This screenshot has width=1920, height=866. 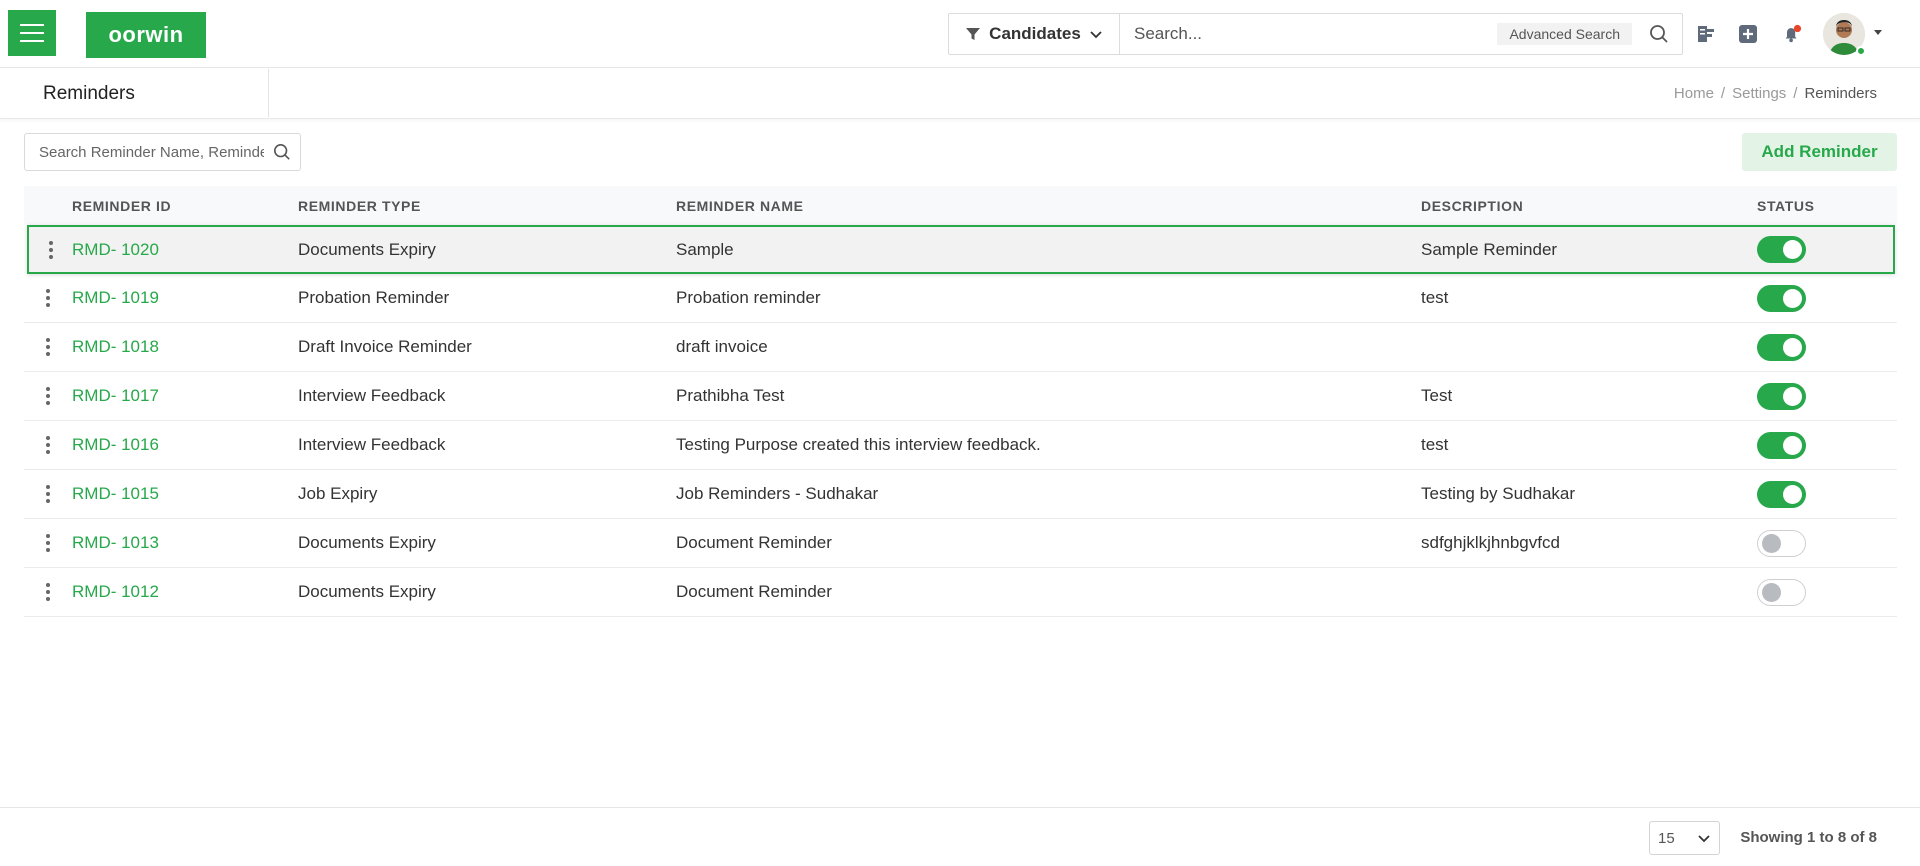 What do you see at coordinates (1694, 93) in the screenshot?
I see `breadcrumb-home: Home` at bounding box center [1694, 93].